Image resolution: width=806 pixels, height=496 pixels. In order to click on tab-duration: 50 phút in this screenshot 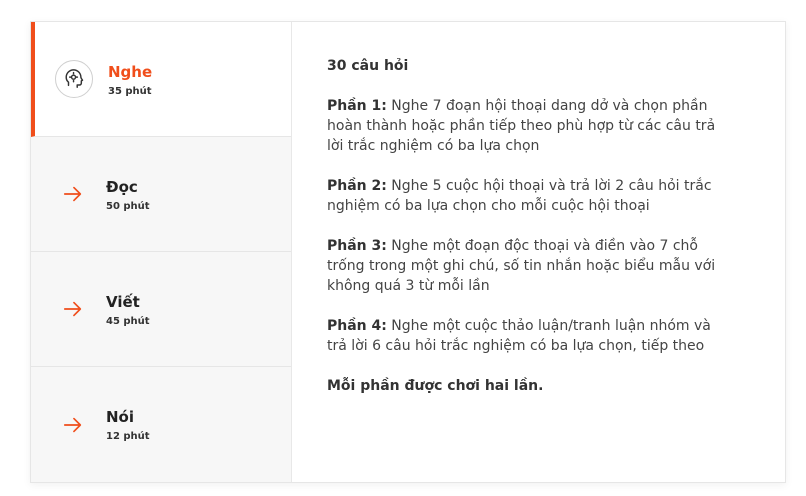, I will do `click(128, 206)`.